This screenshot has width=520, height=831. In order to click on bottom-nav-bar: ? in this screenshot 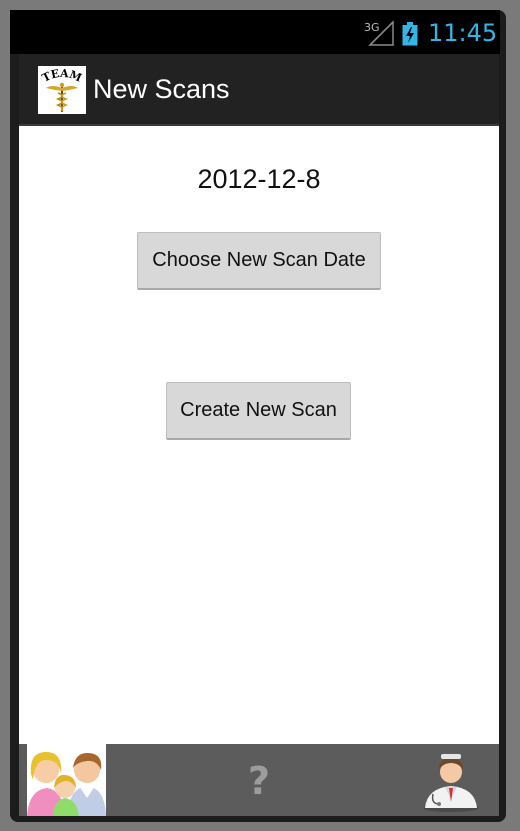, I will do `click(259, 780)`.